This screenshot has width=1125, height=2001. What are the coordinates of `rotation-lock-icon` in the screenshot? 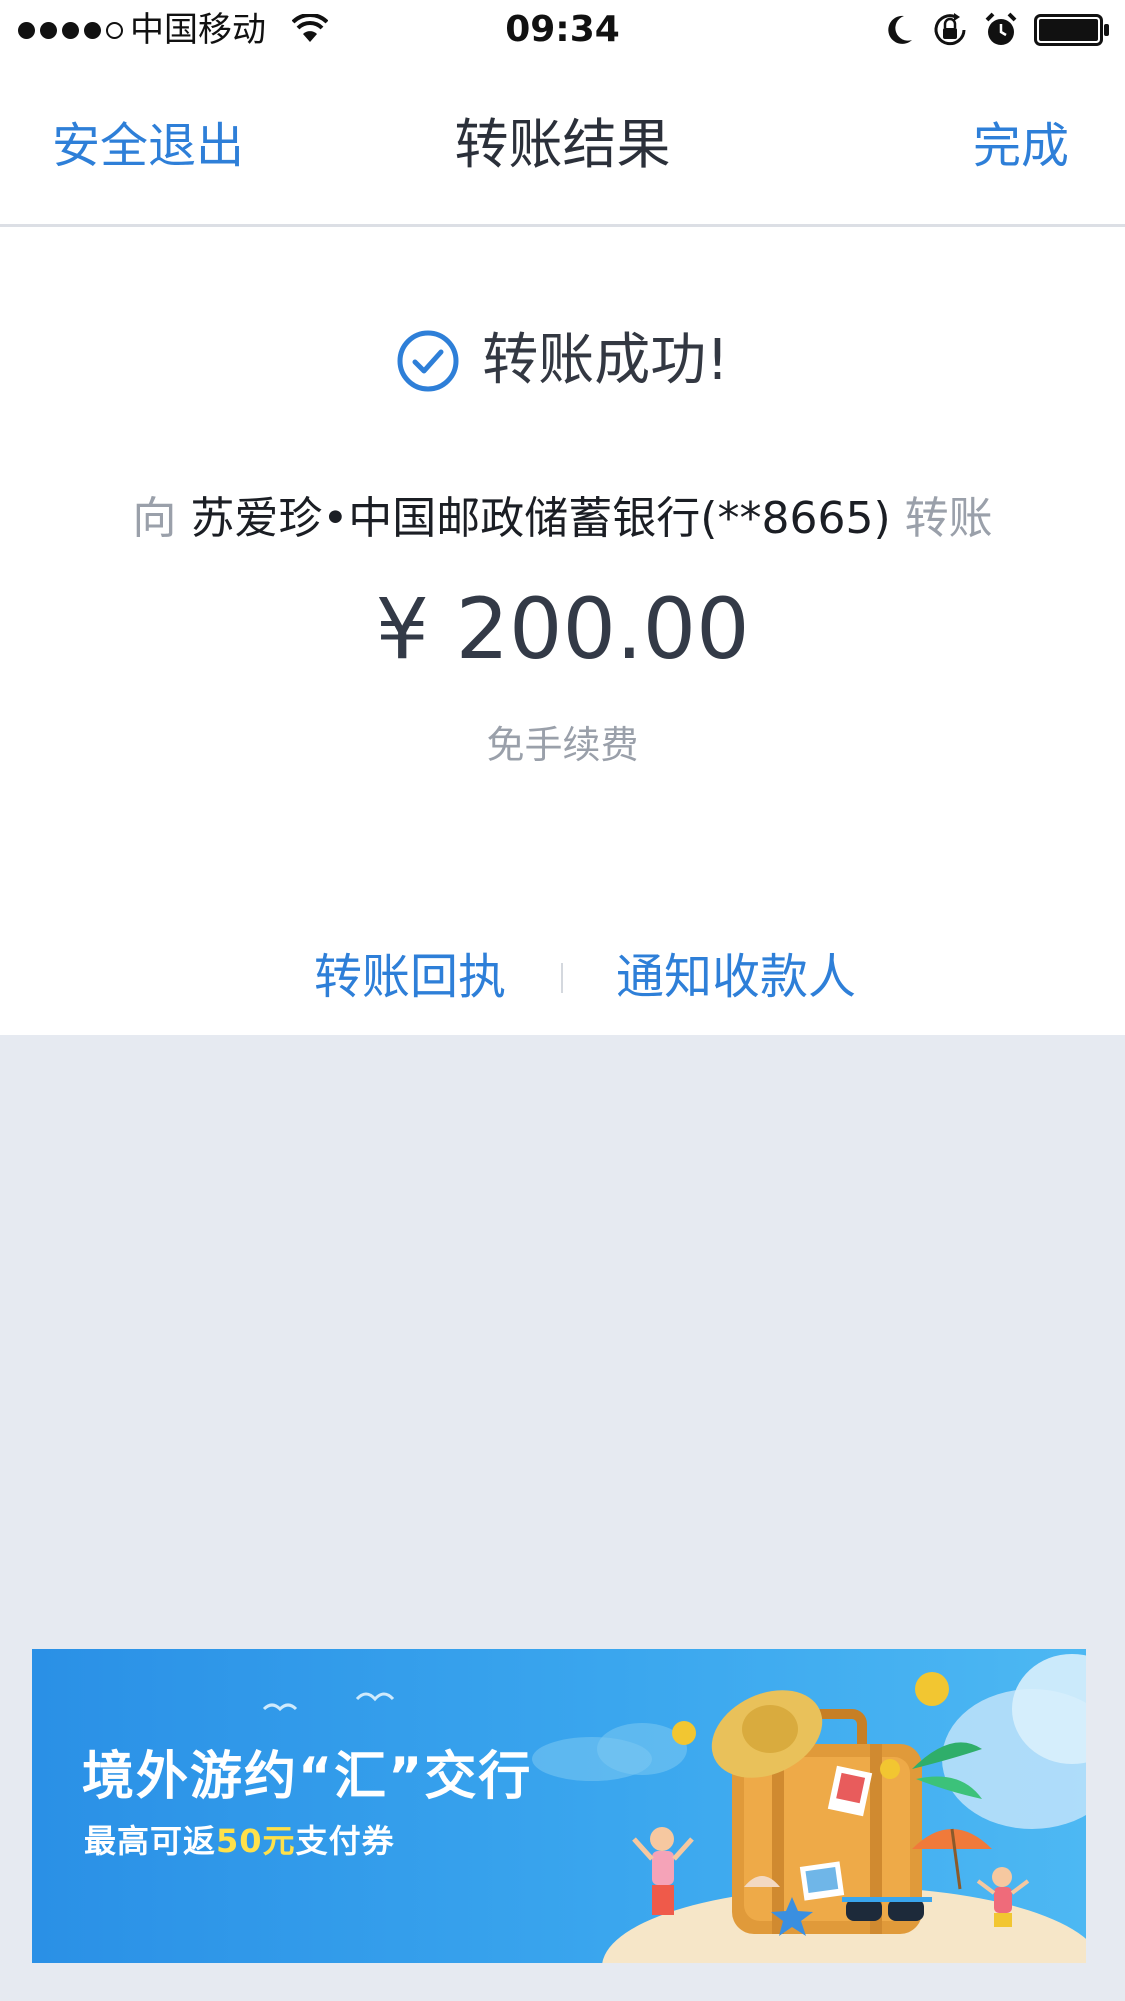 It's located at (950, 29).